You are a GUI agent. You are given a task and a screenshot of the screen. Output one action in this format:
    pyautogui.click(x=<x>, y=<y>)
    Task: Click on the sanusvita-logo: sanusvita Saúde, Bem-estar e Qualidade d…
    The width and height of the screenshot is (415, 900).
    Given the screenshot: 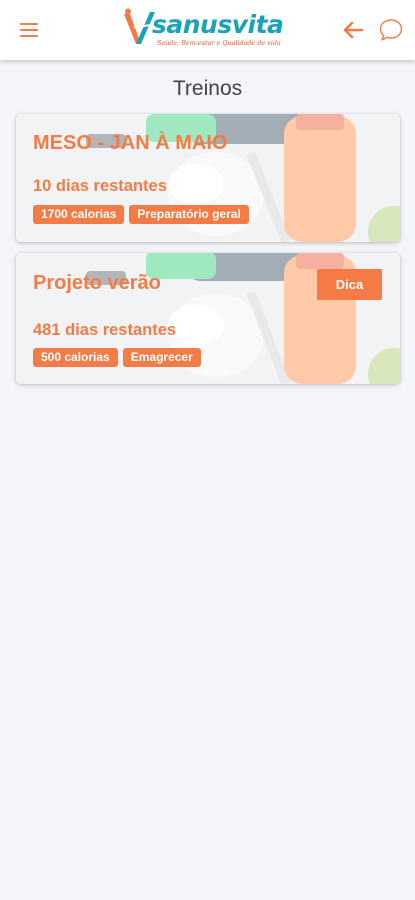 What is the action you would take?
    pyautogui.click(x=209, y=30)
    